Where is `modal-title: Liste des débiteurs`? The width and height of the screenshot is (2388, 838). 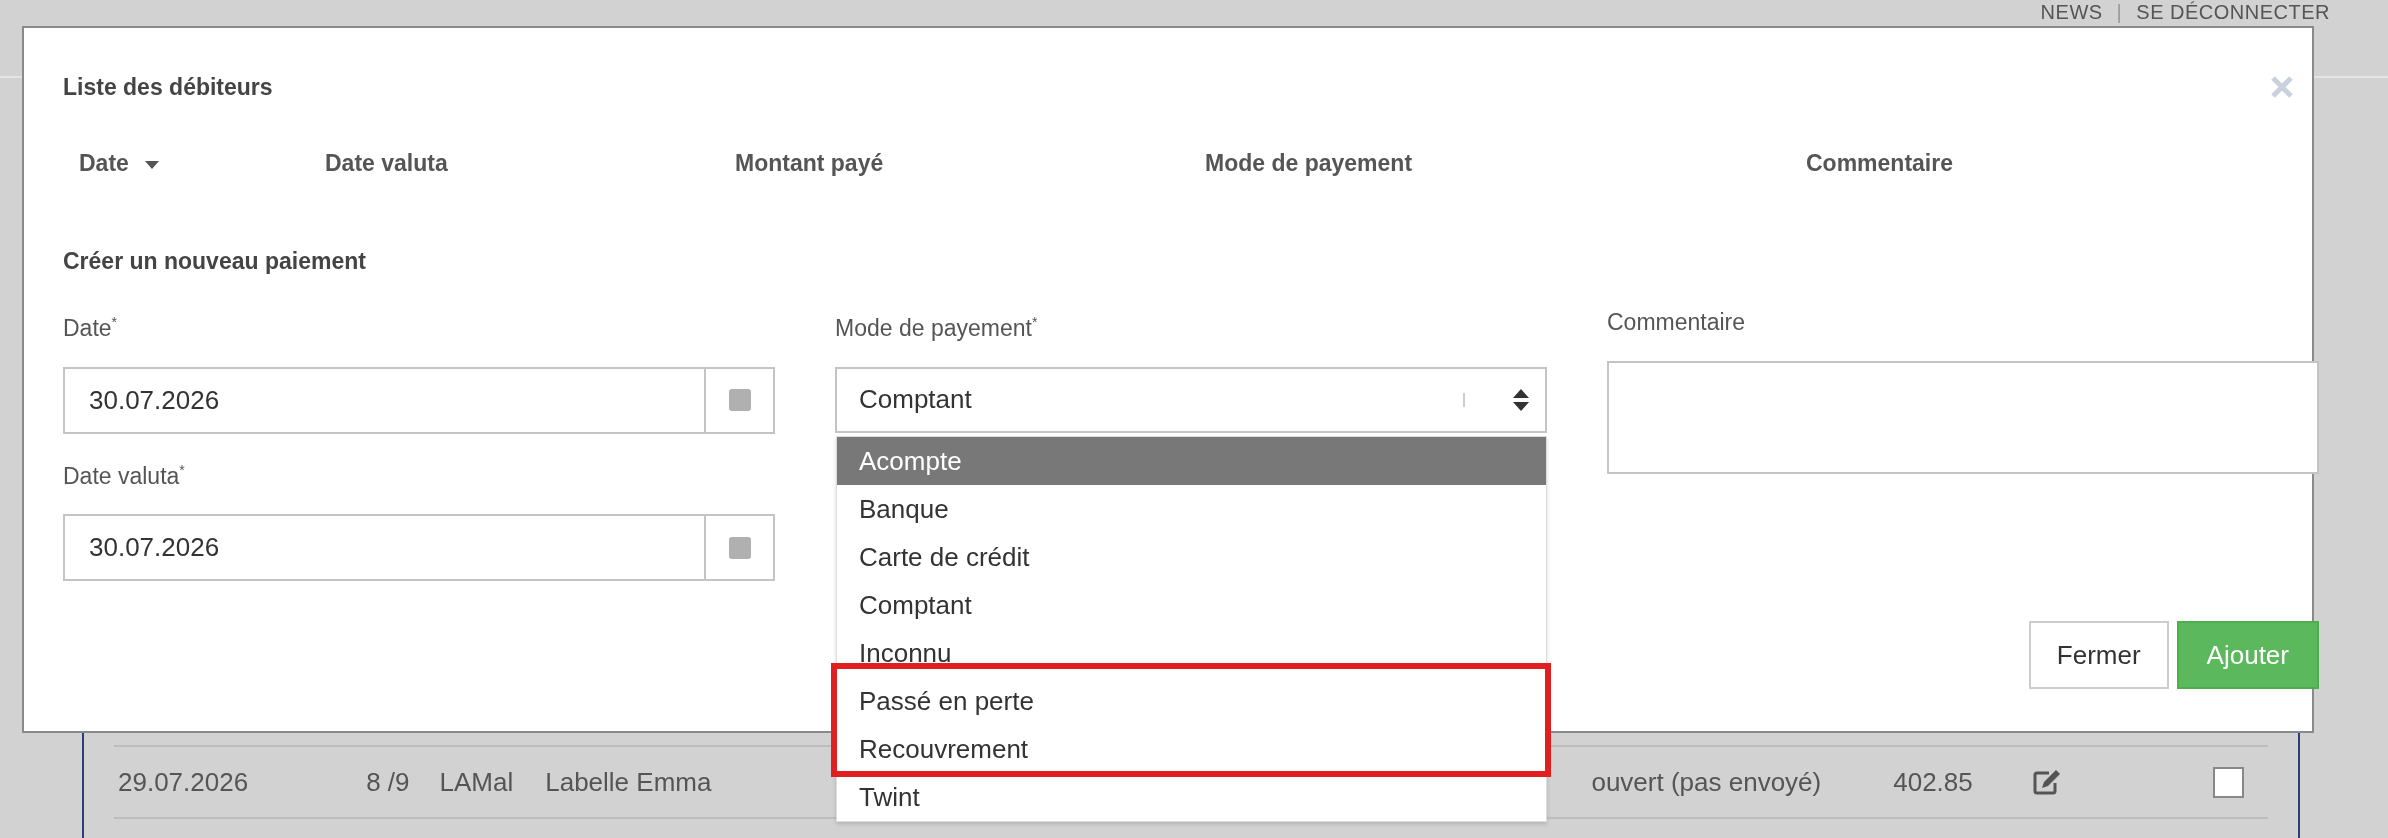 modal-title: Liste des débiteurs is located at coordinates (168, 87).